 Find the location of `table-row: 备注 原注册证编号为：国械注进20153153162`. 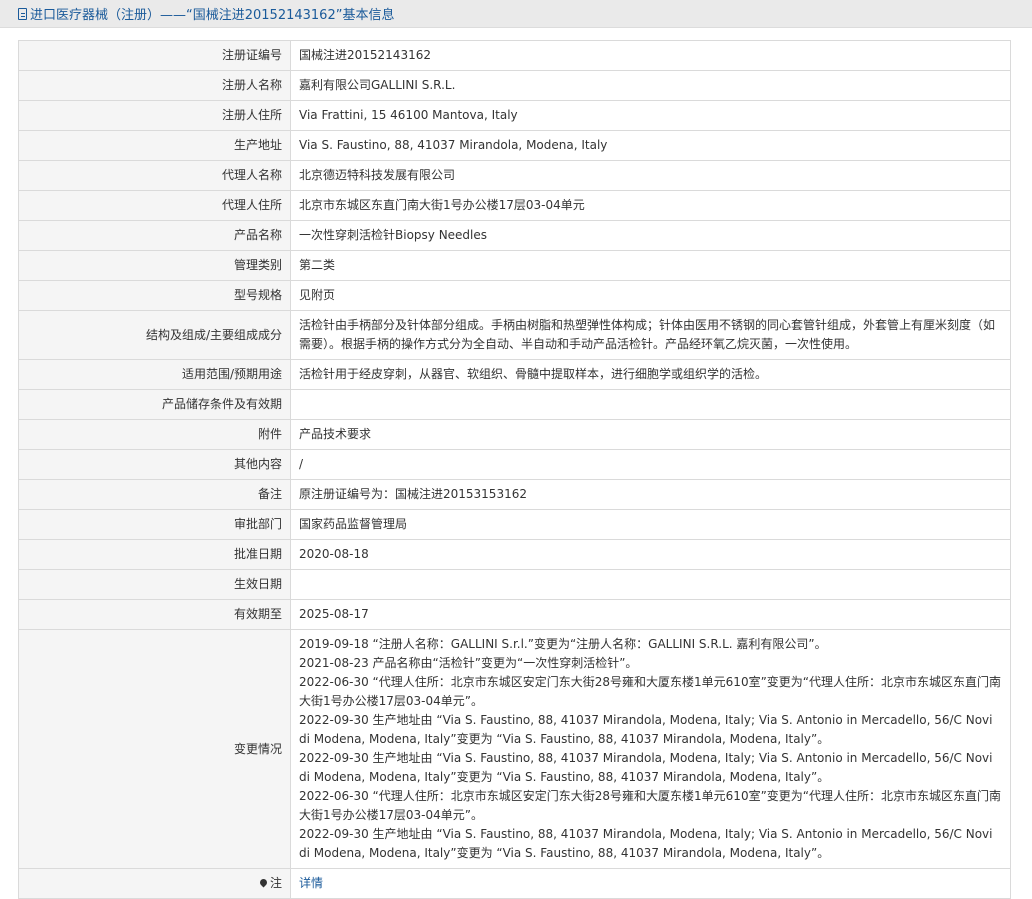

table-row: 备注 原注册证编号为：国械注进20153153162 is located at coordinates (514, 494).